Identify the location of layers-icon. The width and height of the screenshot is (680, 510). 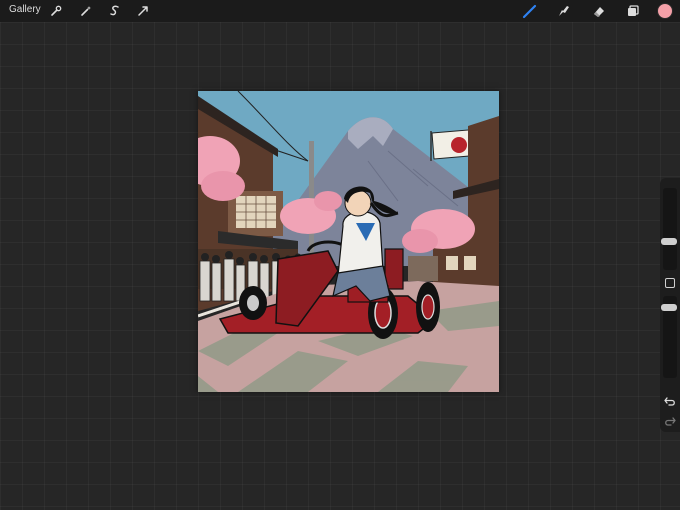
(633, 11).